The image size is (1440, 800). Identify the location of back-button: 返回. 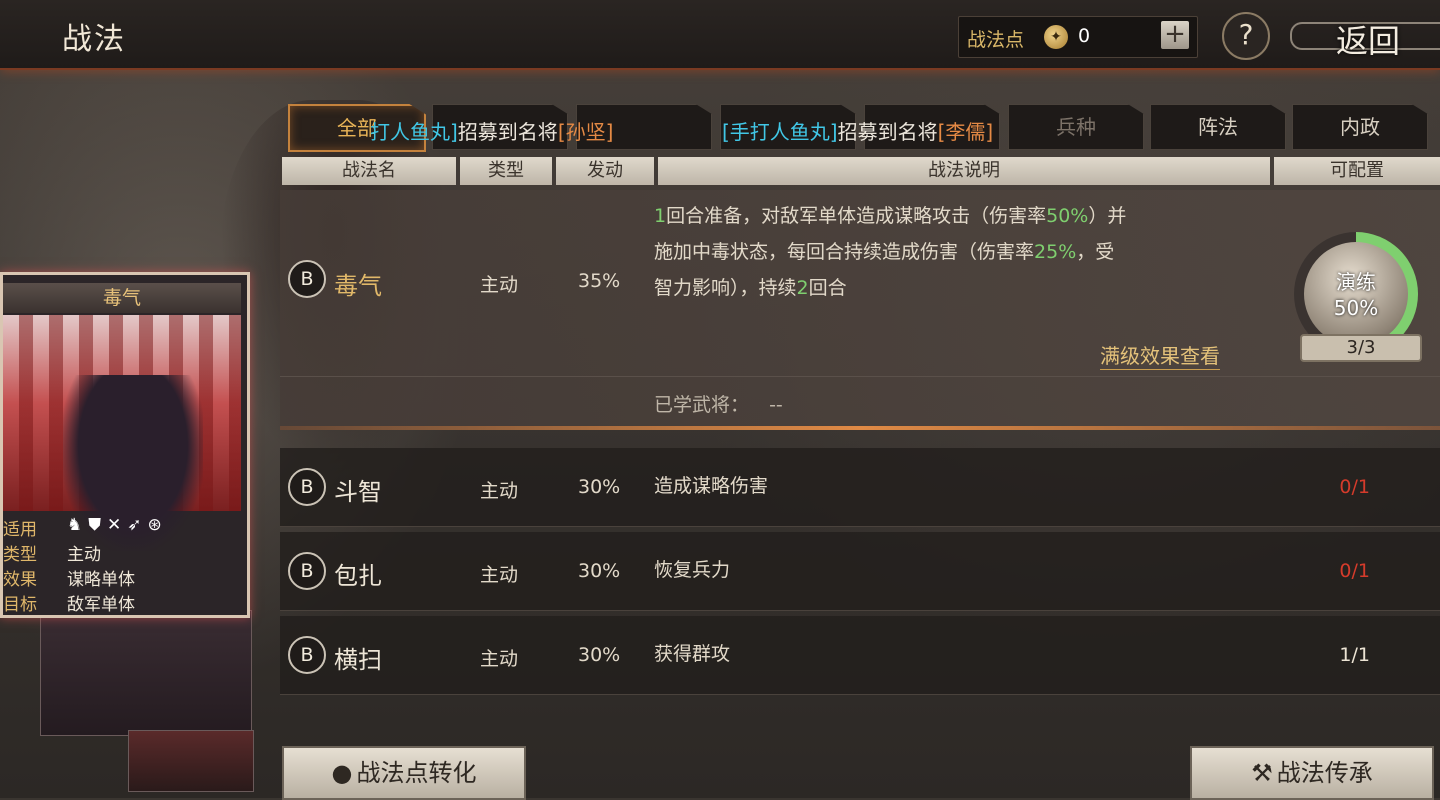
(1365, 35).